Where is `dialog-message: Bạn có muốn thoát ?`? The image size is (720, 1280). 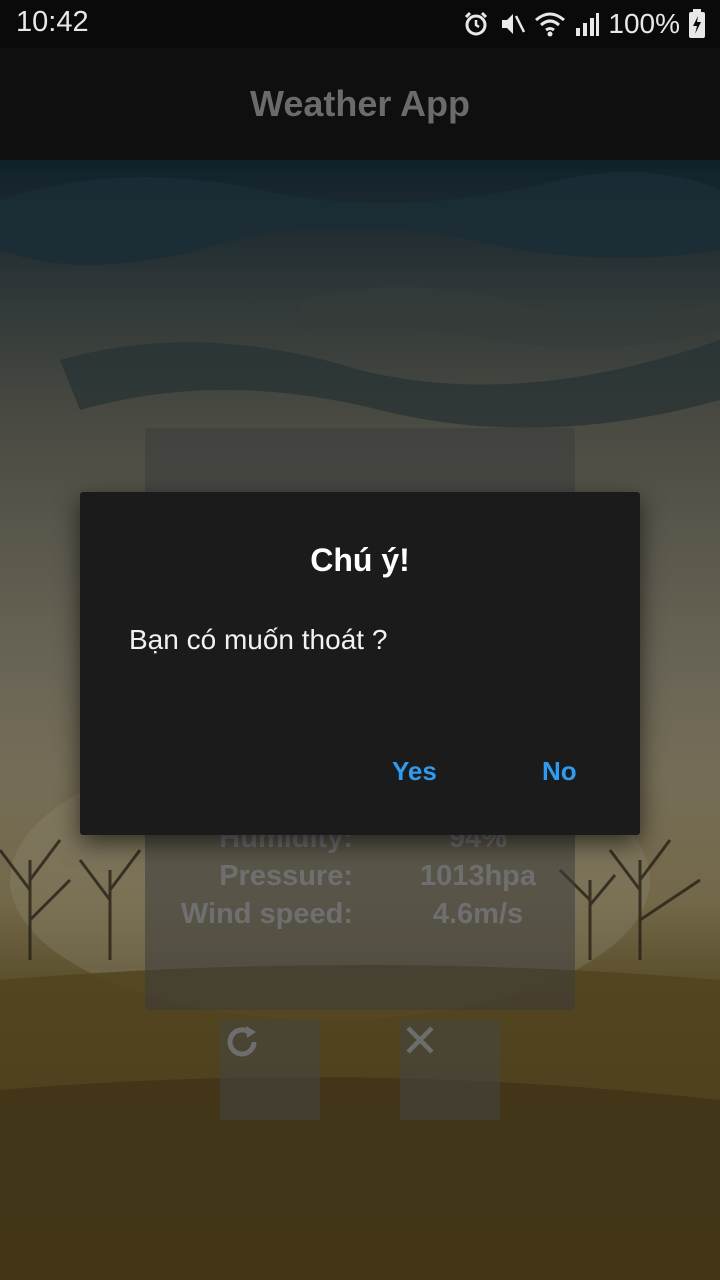 dialog-message: Bạn có muốn thoát ? is located at coordinates (258, 639).